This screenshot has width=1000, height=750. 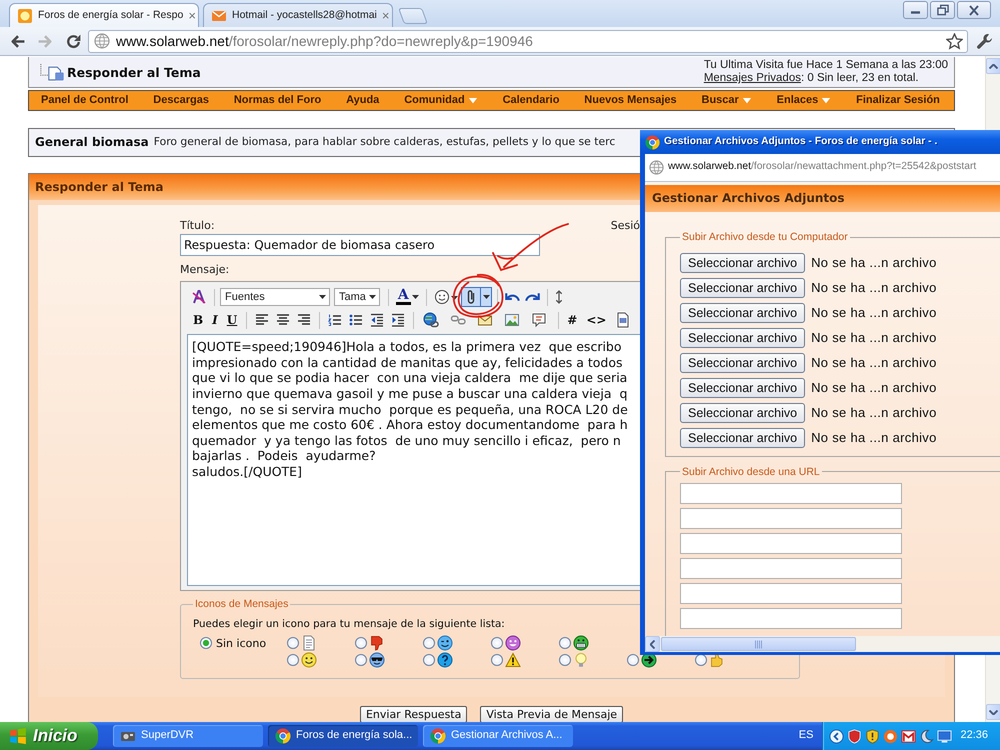 What do you see at coordinates (49, 736) in the screenshot?
I see `start-button: Inicio` at bounding box center [49, 736].